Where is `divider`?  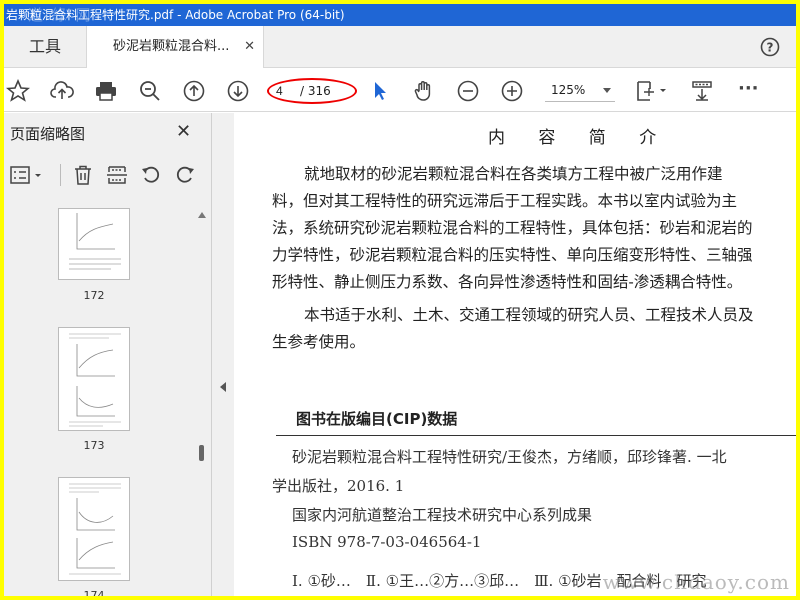 divider is located at coordinates (60, 175).